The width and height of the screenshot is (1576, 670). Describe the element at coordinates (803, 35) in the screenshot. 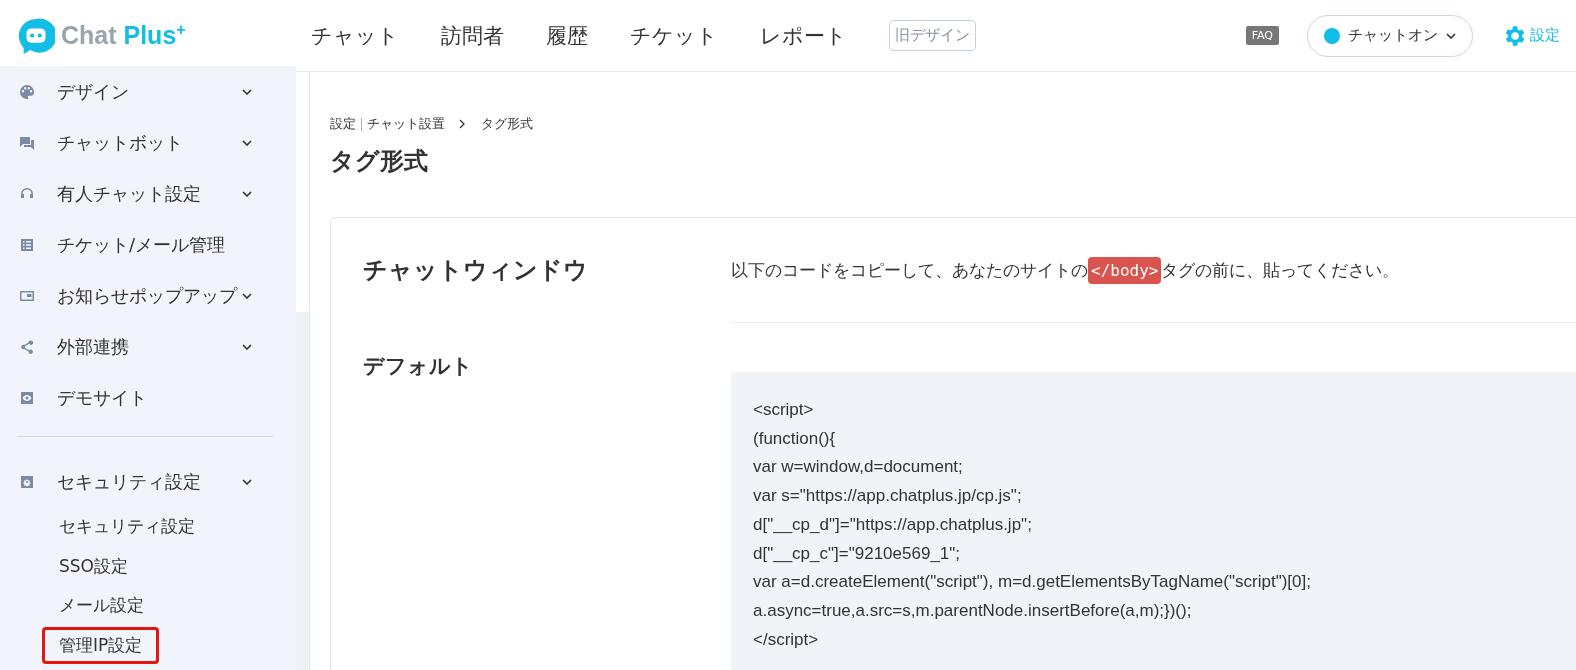

I see `nav-tab: レポート` at that location.